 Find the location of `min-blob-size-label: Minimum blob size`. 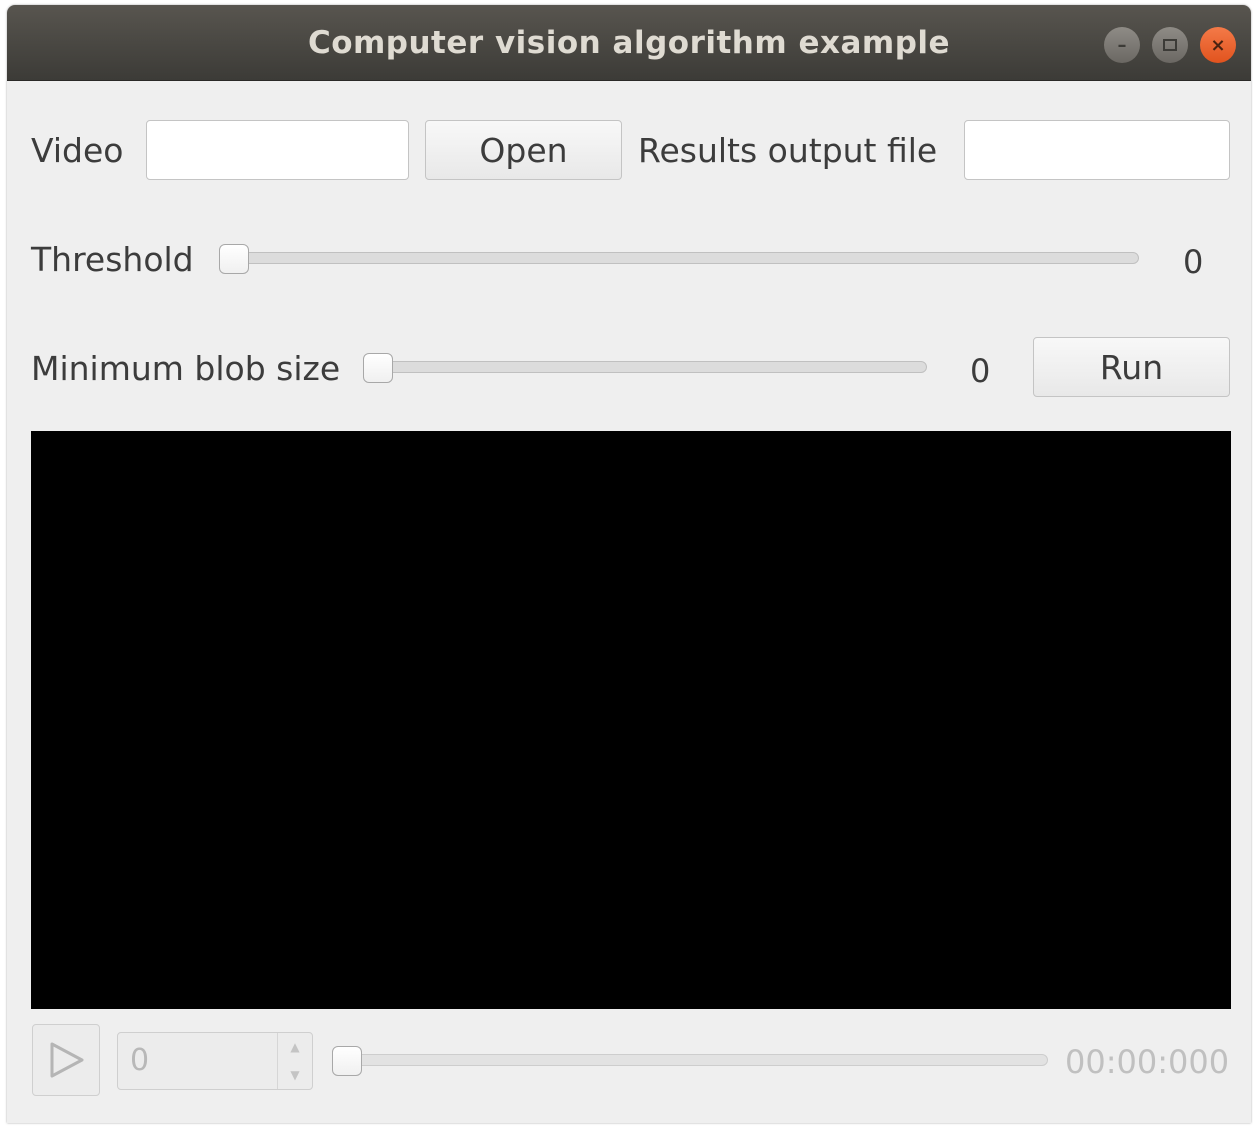

min-blob-size-label: Minimum blob size is located at coordinates (186, 368).